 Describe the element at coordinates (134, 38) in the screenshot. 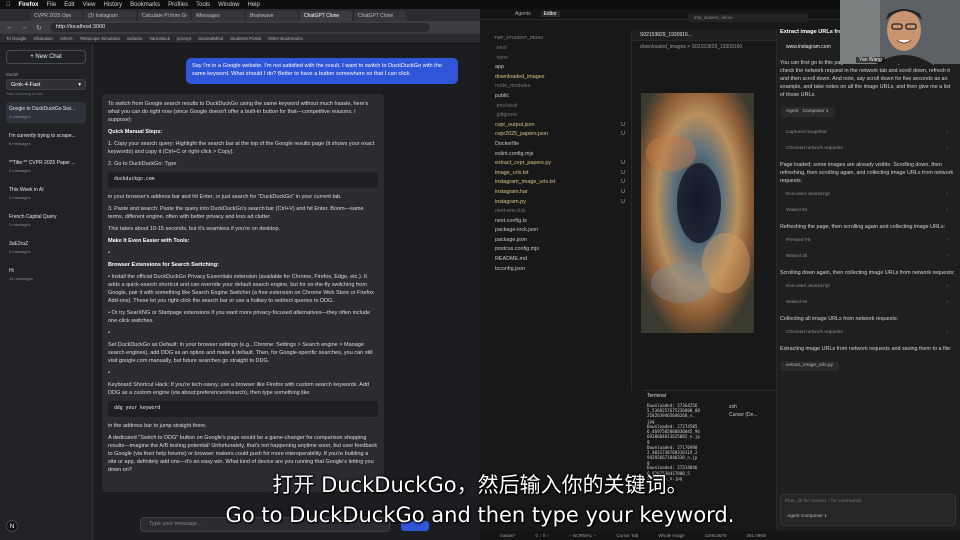

I see `bookmark-item: arduelo` at that location.